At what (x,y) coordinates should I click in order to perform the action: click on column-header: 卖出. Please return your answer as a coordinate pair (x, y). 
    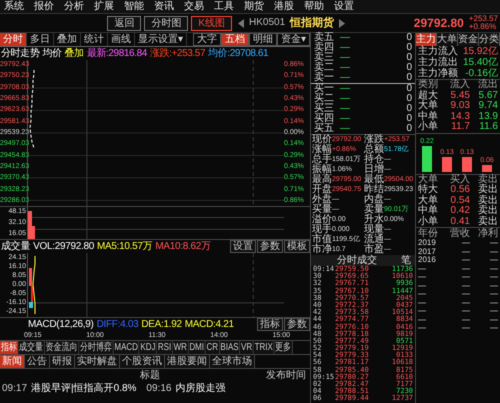
    Looking at the image, I should click on (487, 179).